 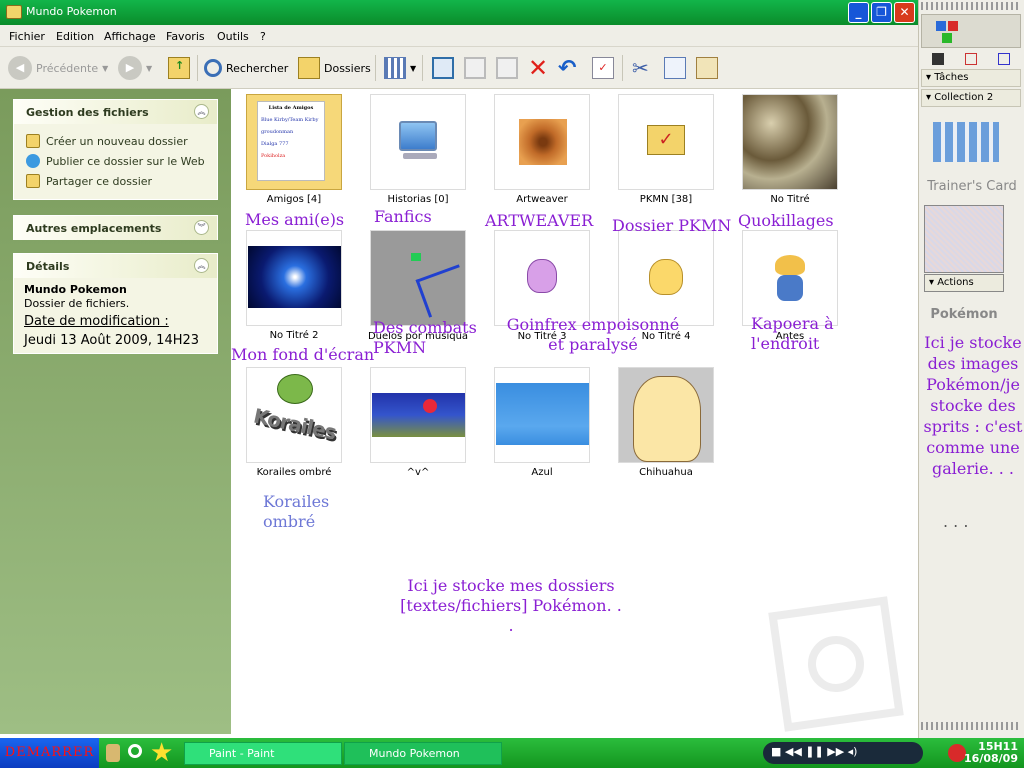 What do you see at coordinates (14, 12) in the screenshot?
I see `folder-icon` at bounding box center [14, 12].